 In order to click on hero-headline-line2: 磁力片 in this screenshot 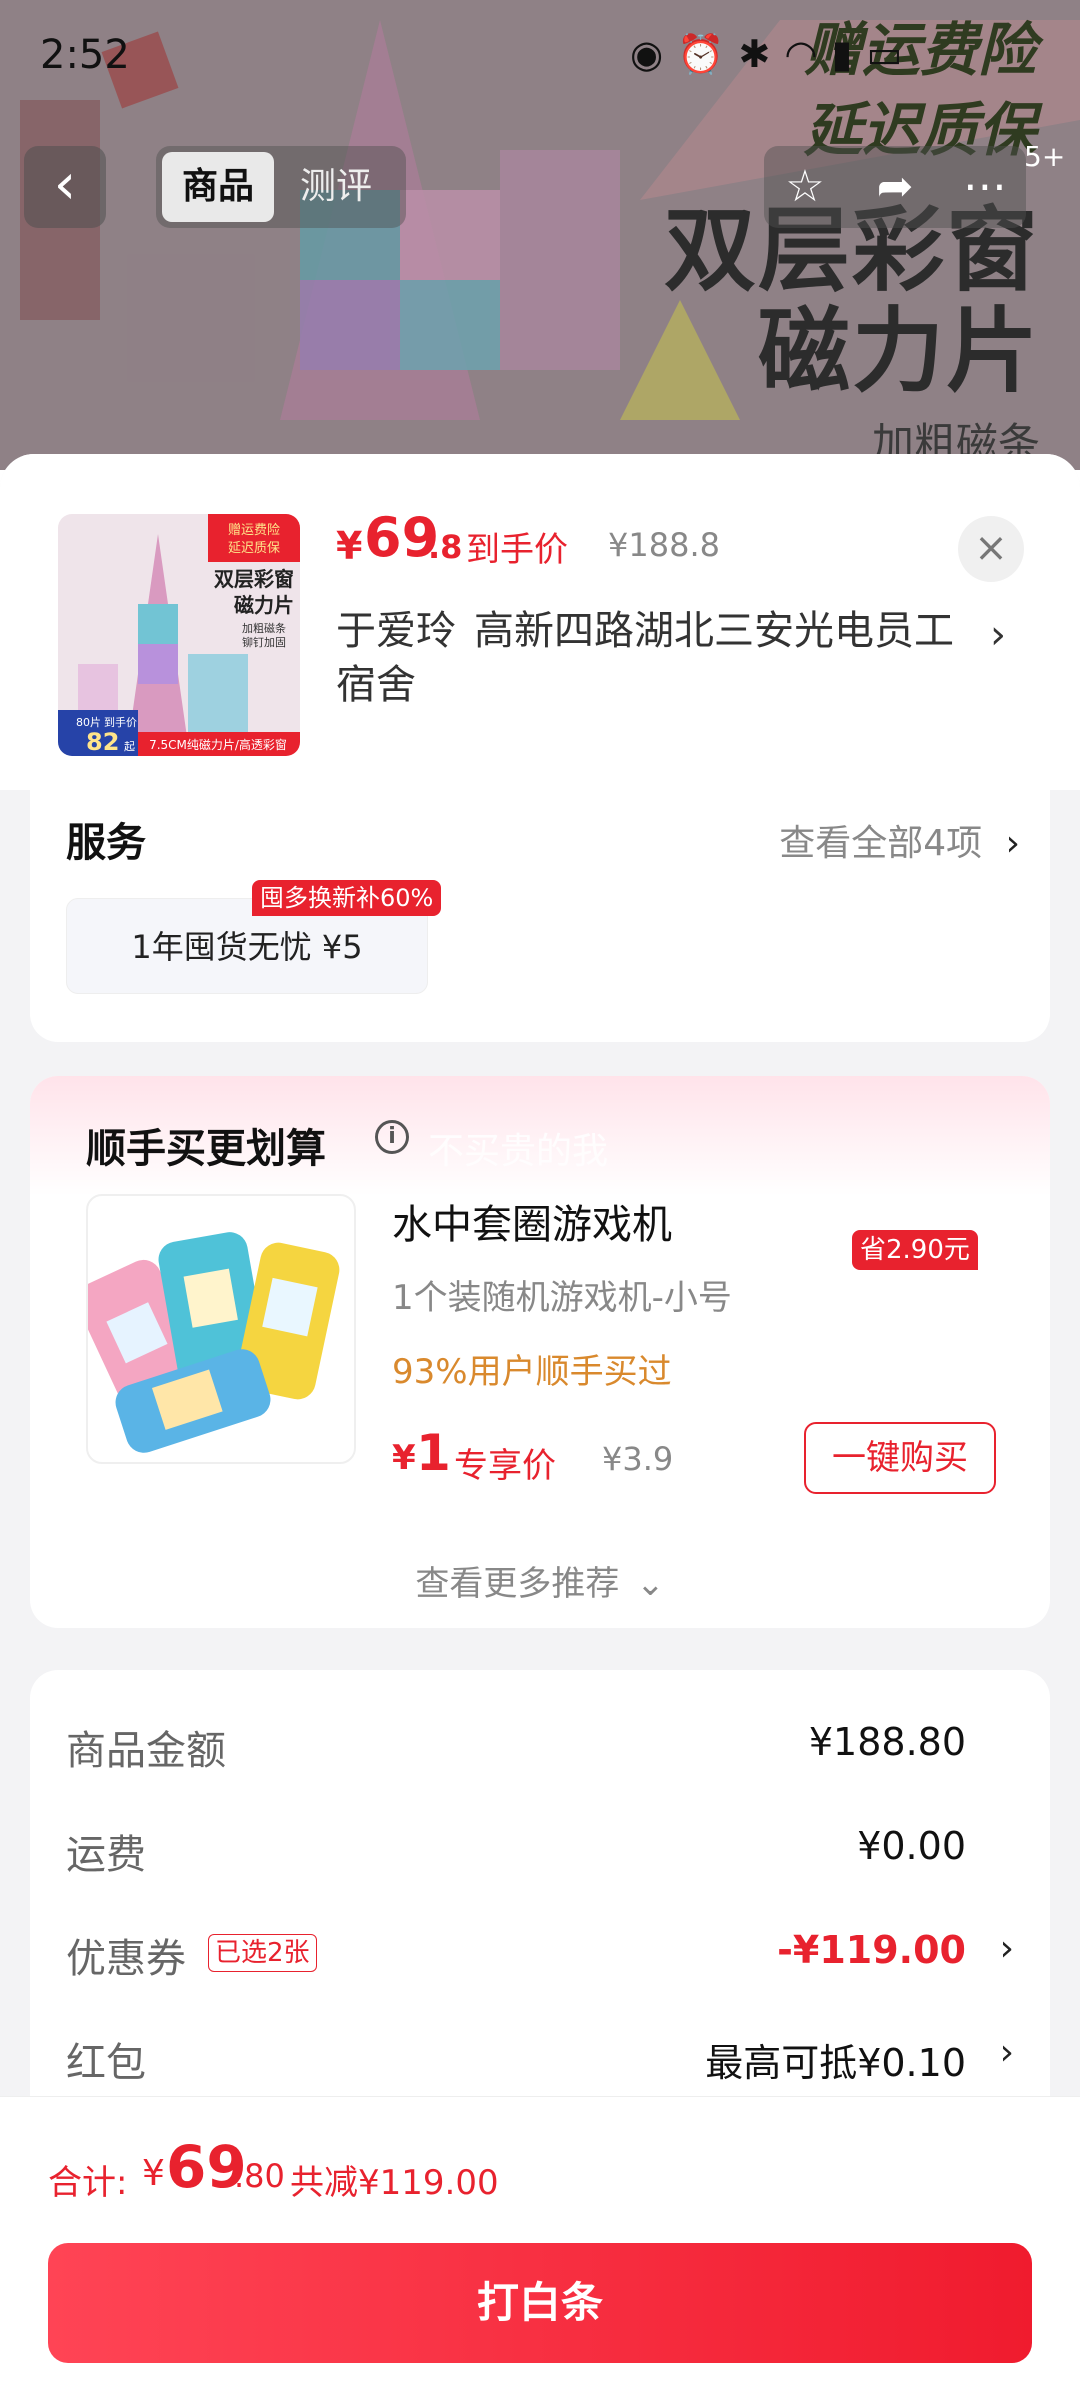, I will do `click(898, 352)`.